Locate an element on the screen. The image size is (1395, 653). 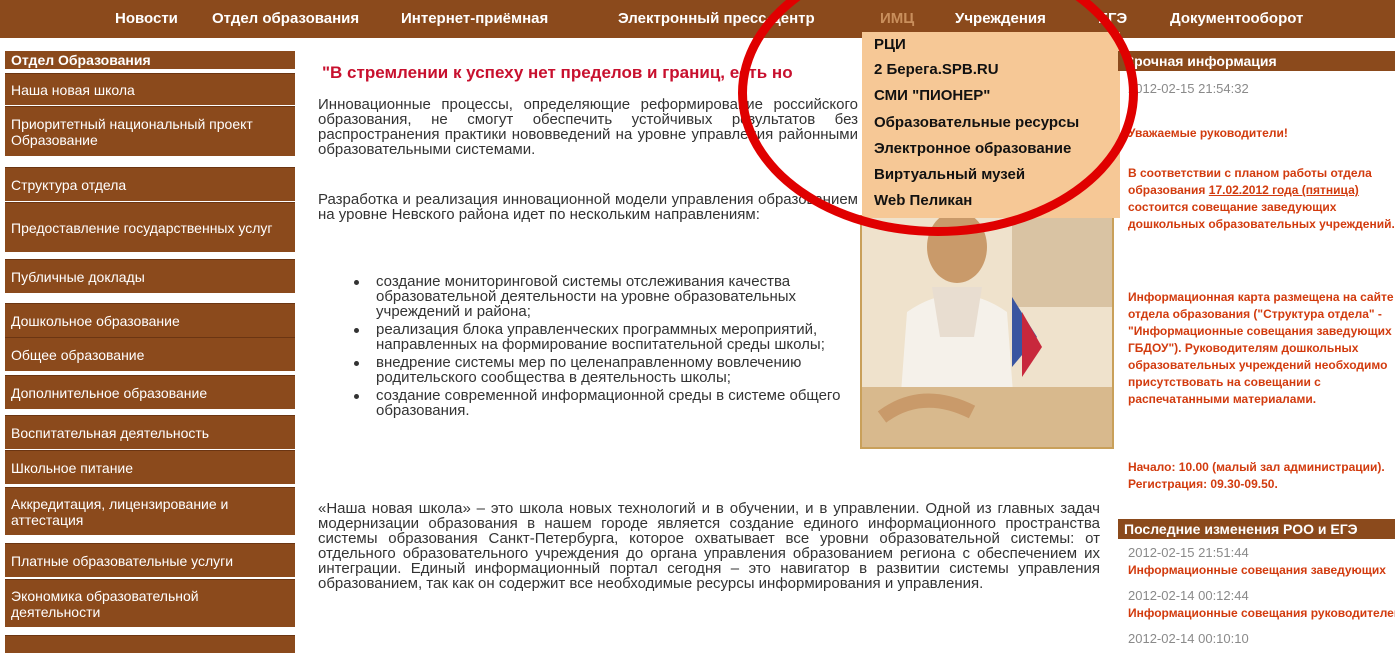
sidebar-item-public-reports: Публичные доклады is located at coordinates (150, 276).